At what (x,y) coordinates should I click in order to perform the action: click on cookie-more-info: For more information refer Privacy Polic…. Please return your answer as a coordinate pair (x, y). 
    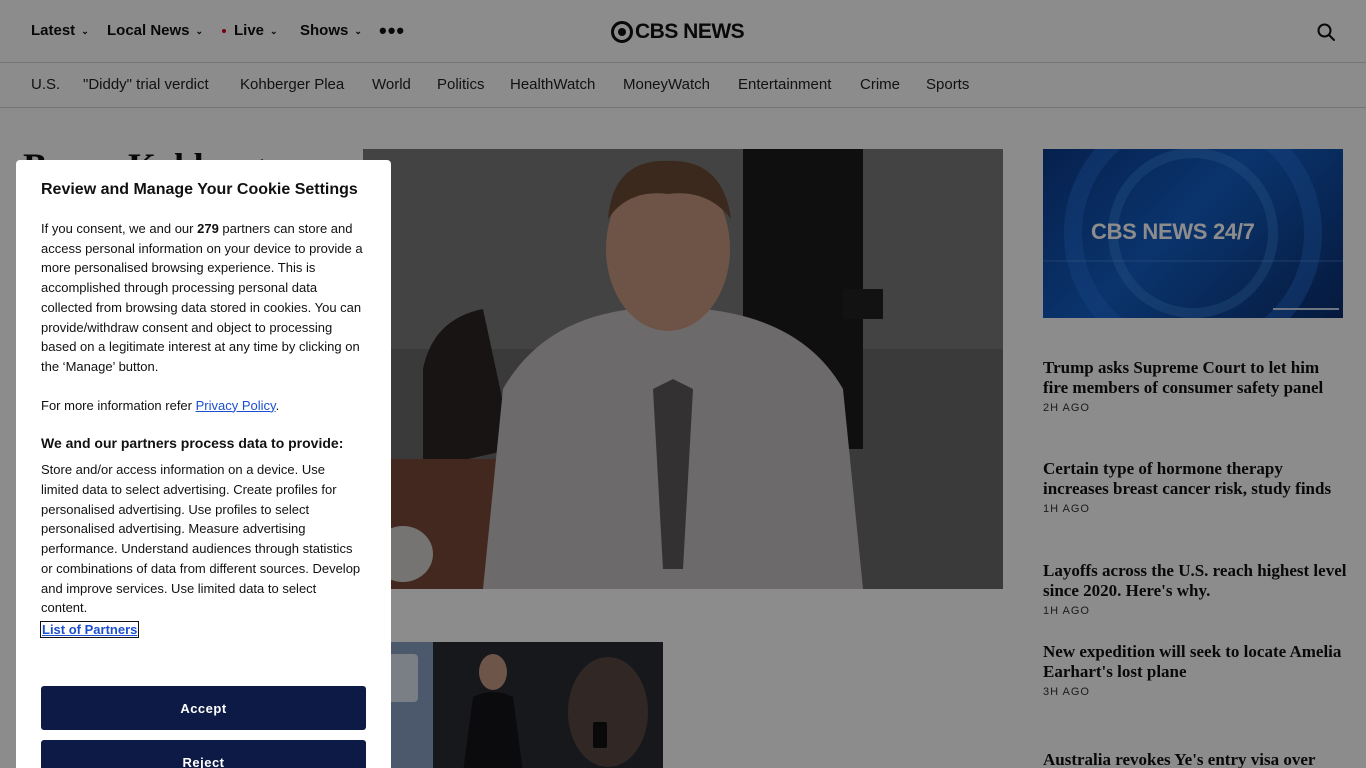
    Looking at the image, I should click on (160, 405).